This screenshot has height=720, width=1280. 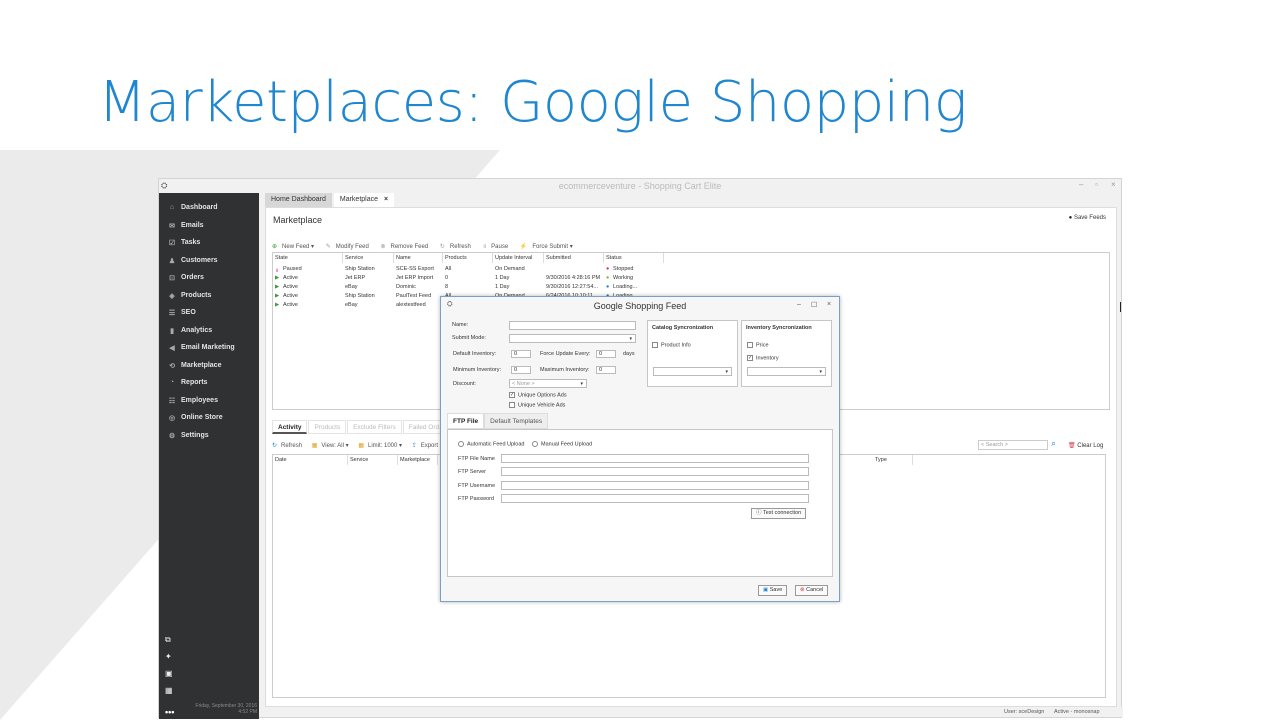 I want to click on limit-dropdown: ▦ Limit: 1000 ▾, so click(x=382, y=446).